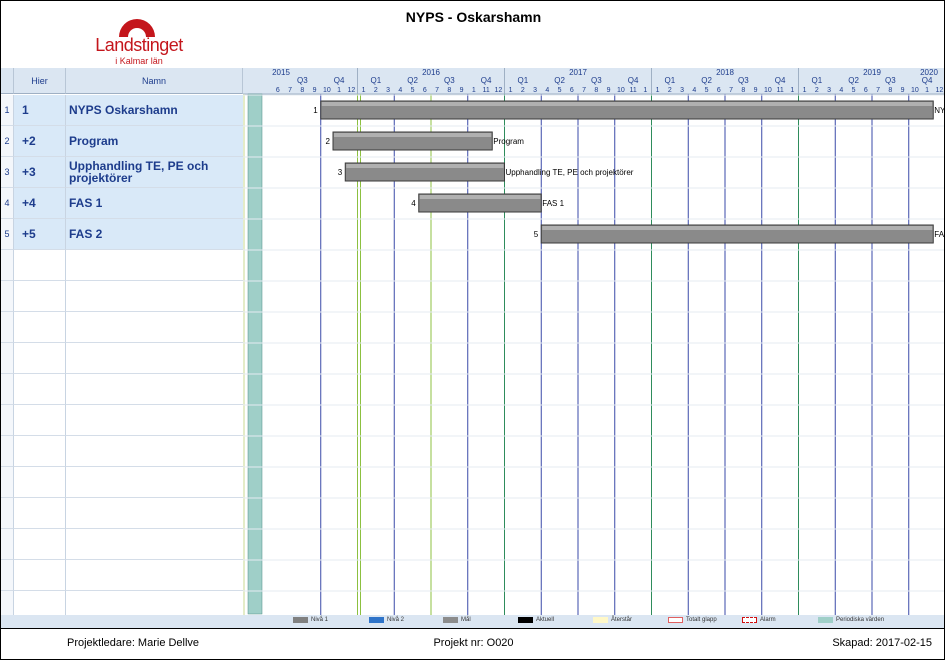  What do you see at coordinates (449, 80) in the screenshot?
I see `quarter-label: Q3` at bounding box center [449, 80].